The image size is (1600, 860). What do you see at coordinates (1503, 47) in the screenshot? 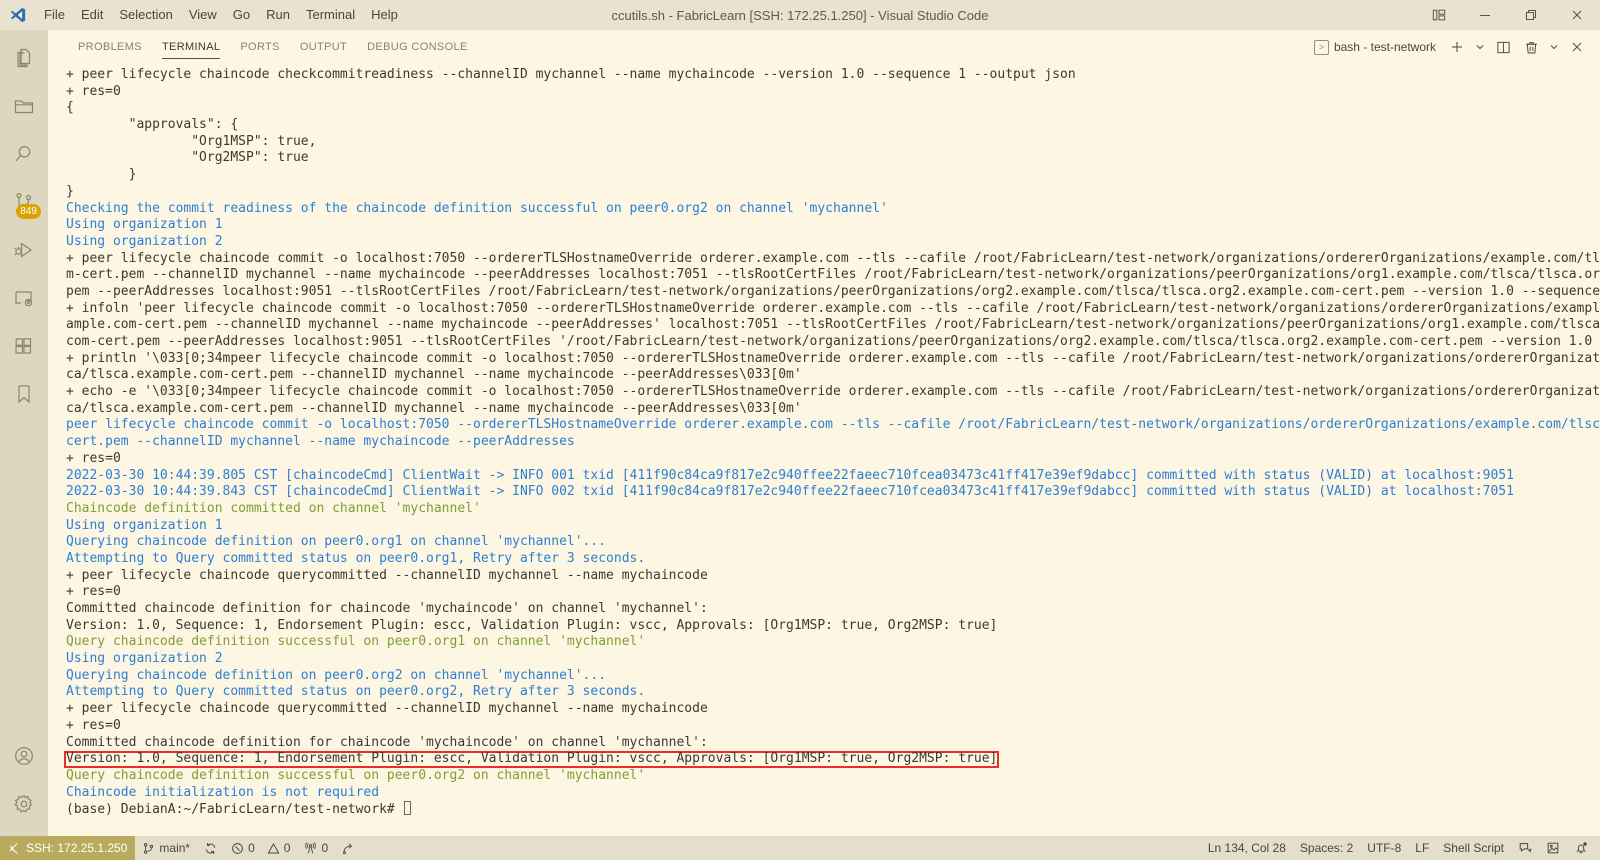
I see `split-terminal-button` at bounding box center [1503, 47].